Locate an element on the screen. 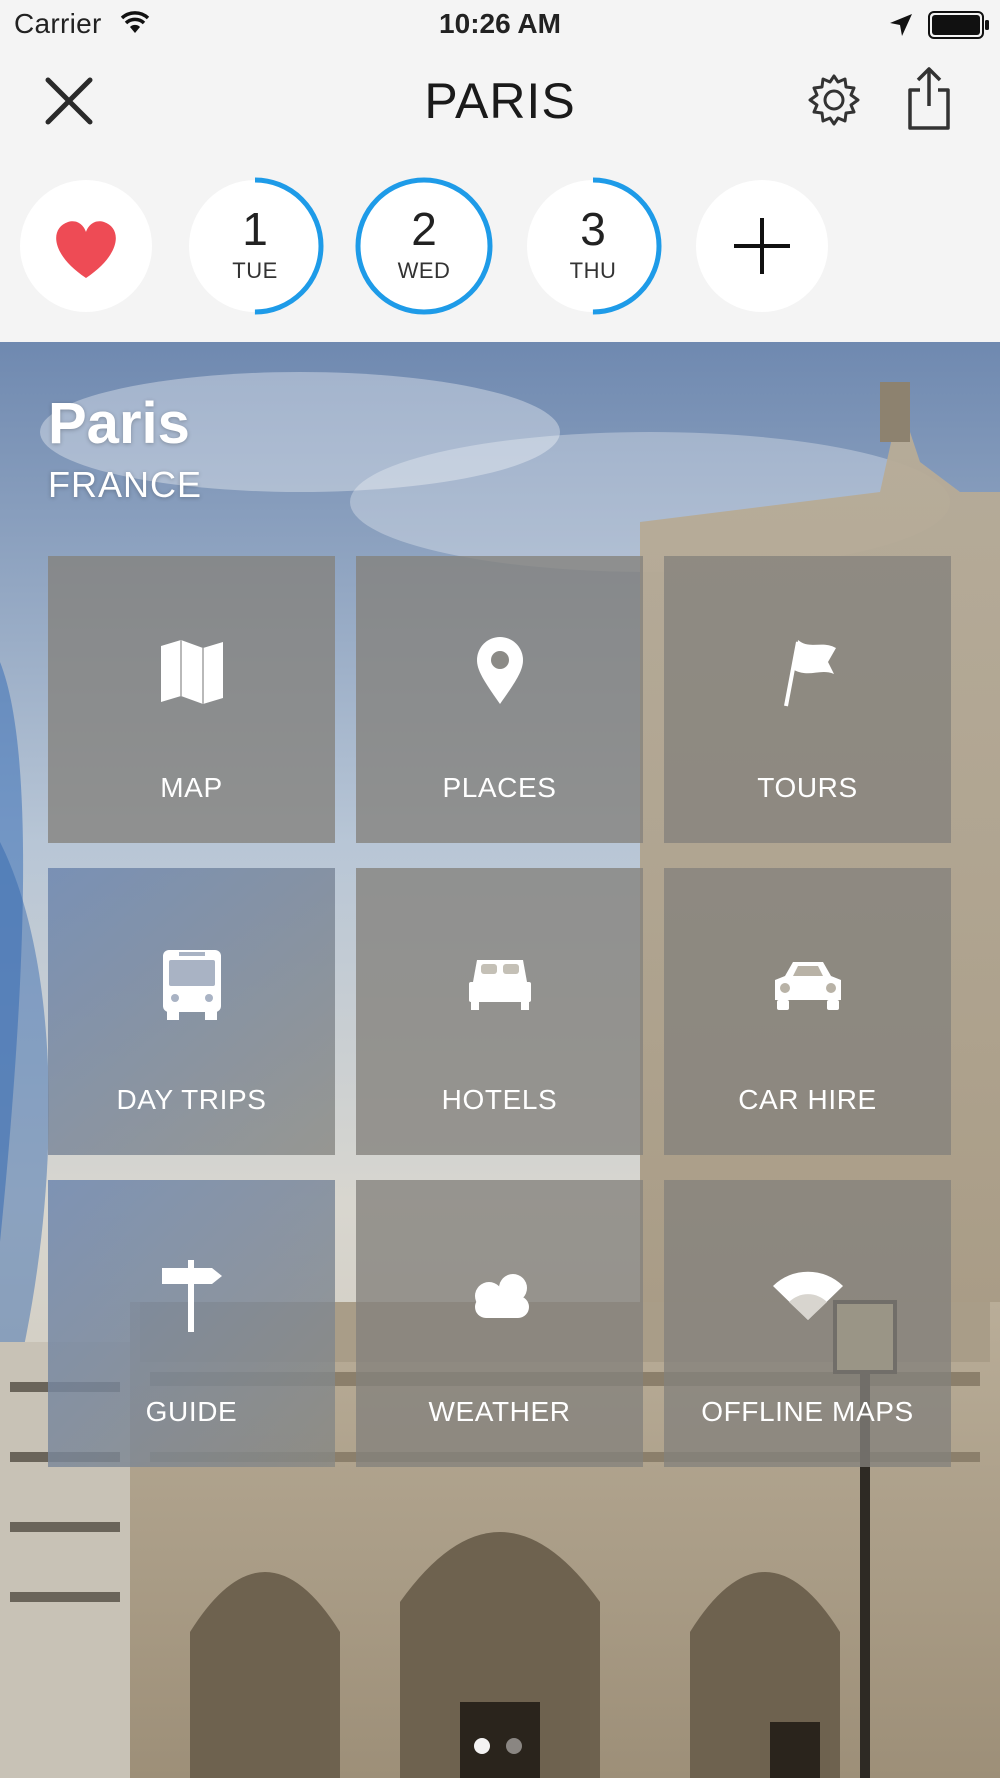 This screenshot has height=1778, width=1000. add-day-button is located at coordinates (762, 246).